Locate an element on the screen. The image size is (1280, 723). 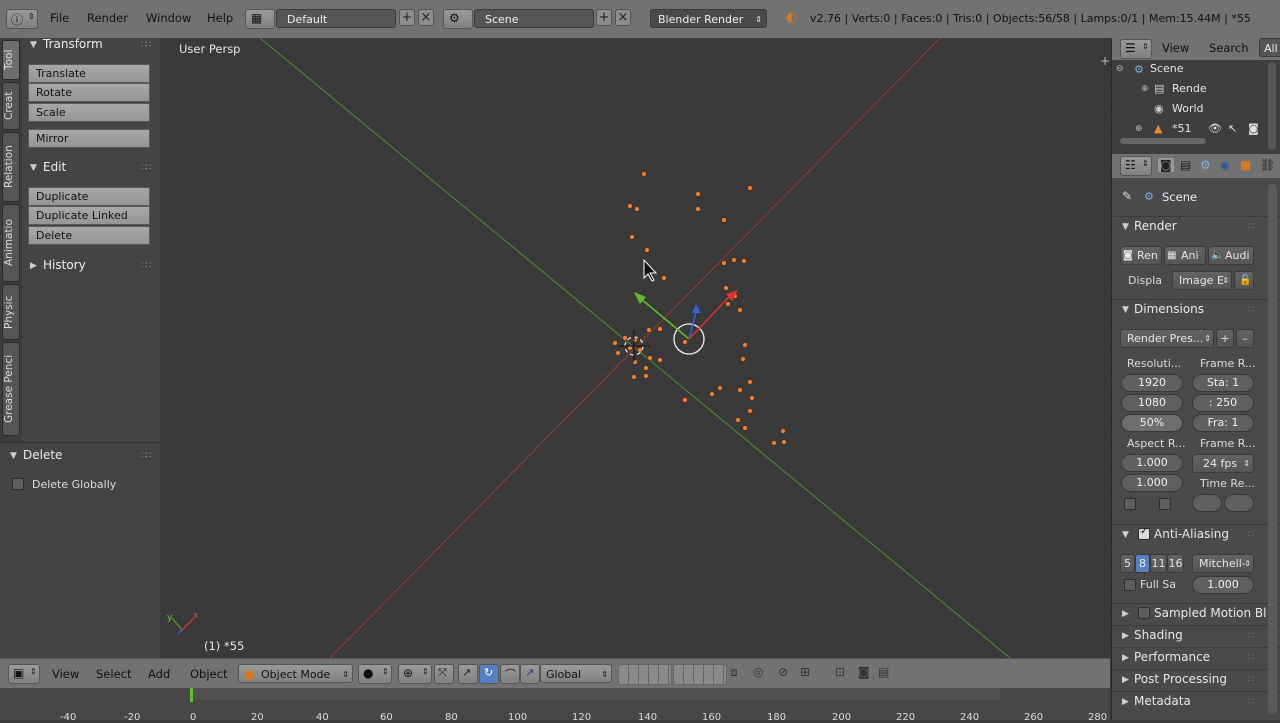
proportional-edit-icon: ◎ is located at coordinates (758, 672).